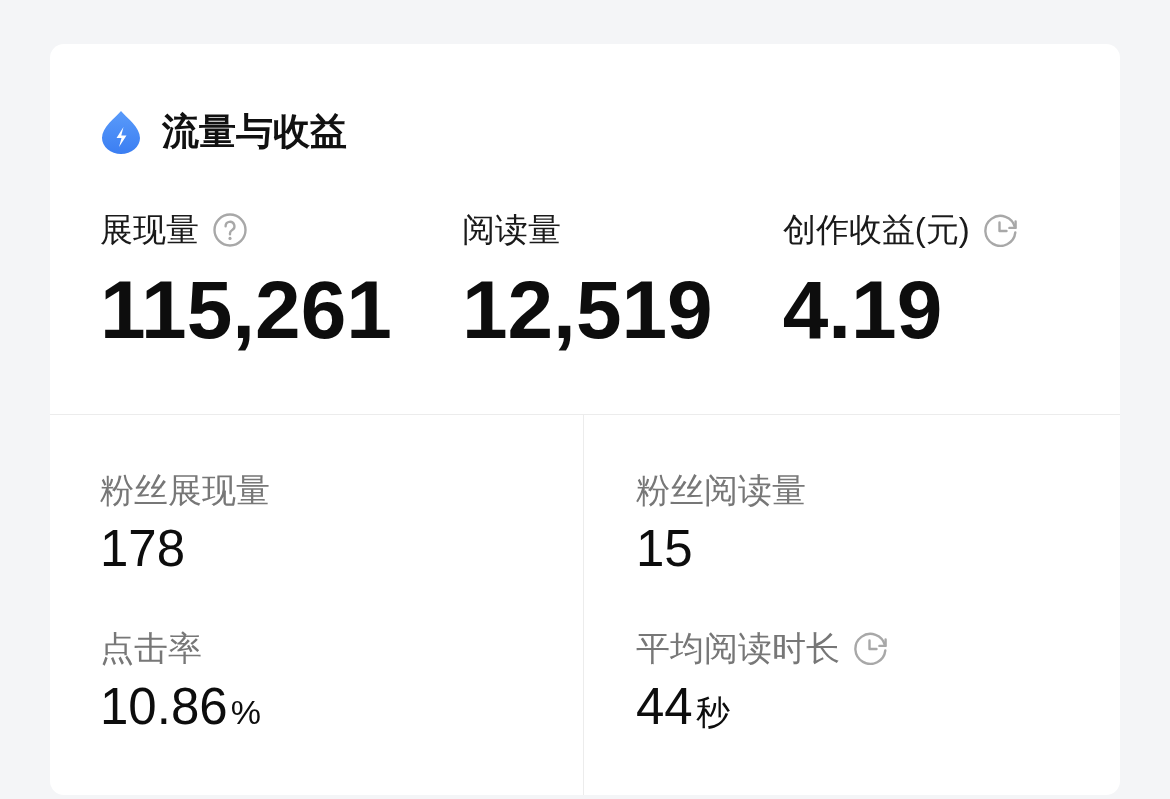 Image resolution: width=1170 pixels, height=799 pixels. Describe the element at coordinates (664, 707) in the screenshot. I see `stat-value: 44` at that location.